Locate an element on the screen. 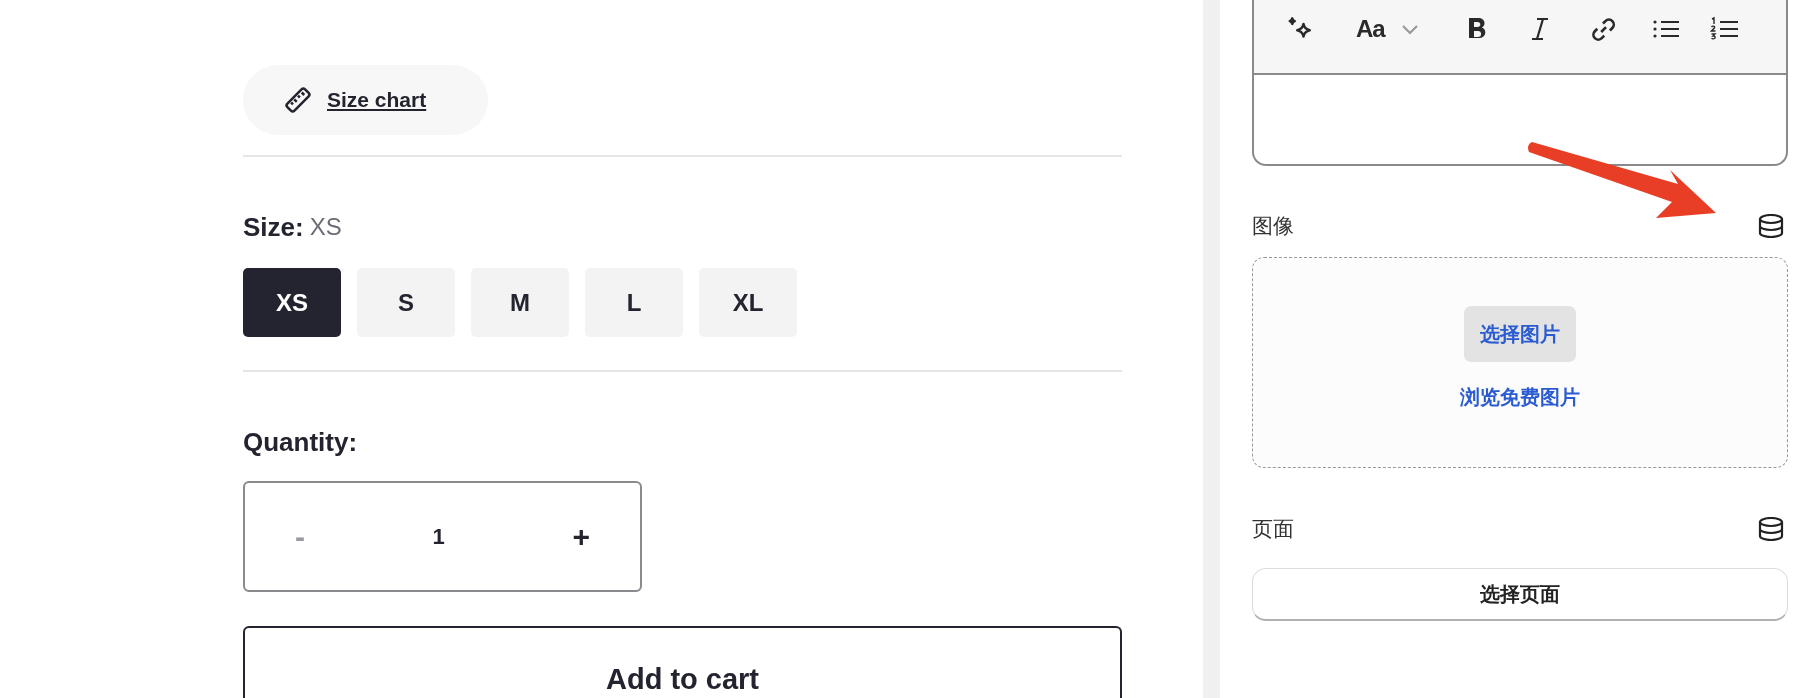  rich-text-editor: Aa is located at coordinates (1520, 83).